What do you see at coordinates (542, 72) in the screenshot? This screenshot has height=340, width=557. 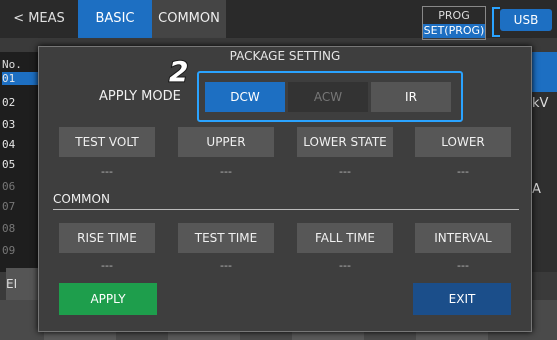 I see `right-panel-header` at bounding box center [542, 72].